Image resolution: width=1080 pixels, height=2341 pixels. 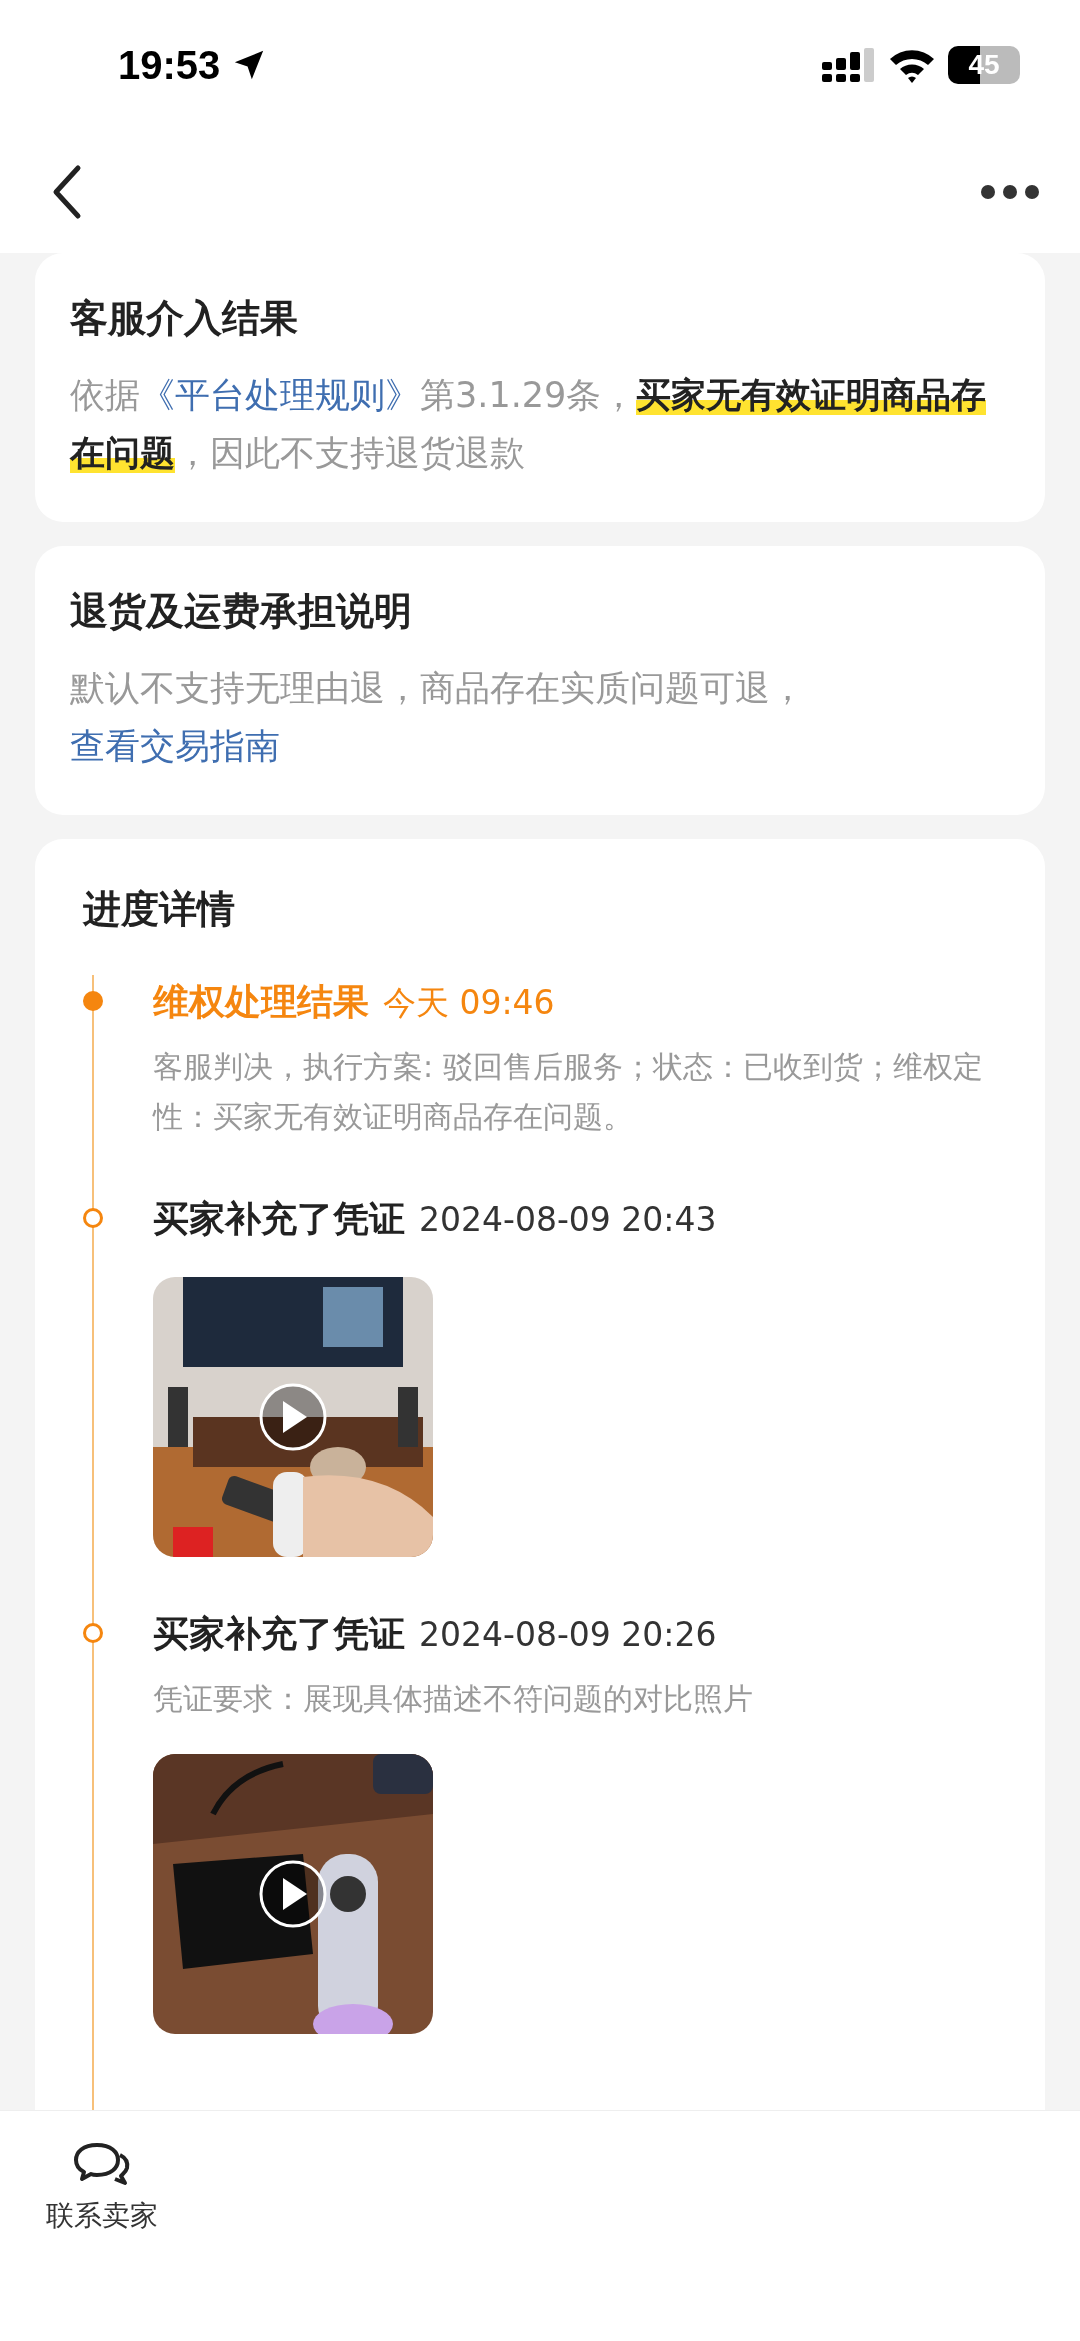 What do you see at coordinates (159, 909) in the screenshot?
I see `section-title: 进度详情` at bounding box center [159, 909].